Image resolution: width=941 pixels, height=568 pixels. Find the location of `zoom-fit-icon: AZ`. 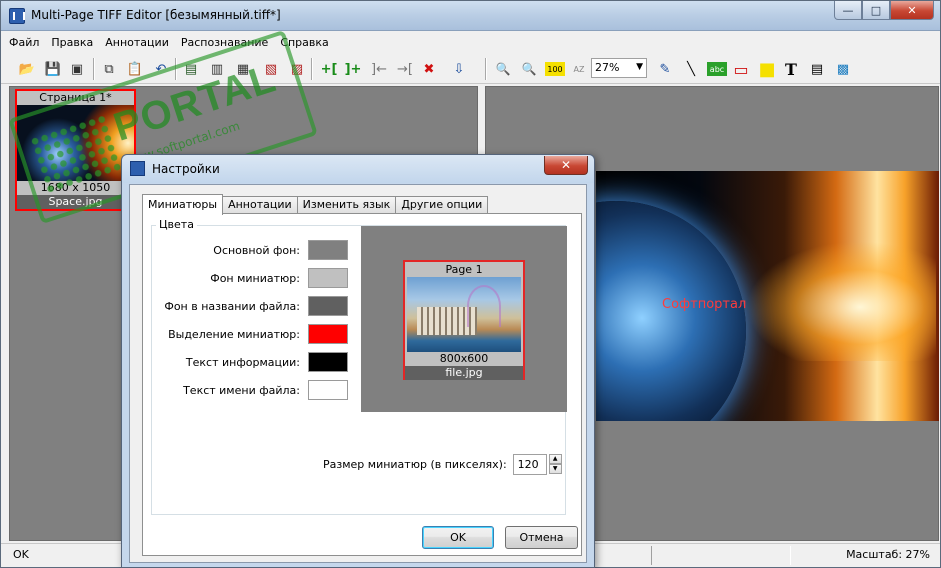

zoom-fit-icon: AZ is located at coordinates (579, 69).